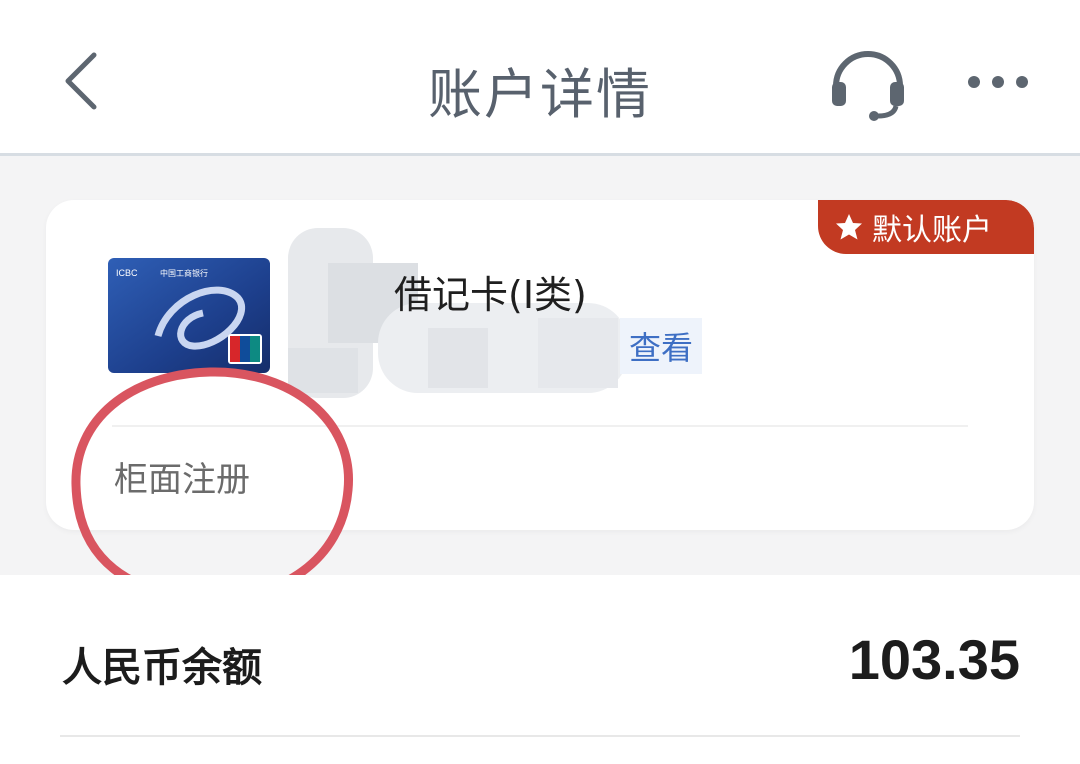 Image resolution: width=1080 pixels, height=764 pixels. What do you see at coordinates (184, 273) in the screenshot?
I see `svg-text: 中国工商银行` at bounding box center [184, 273].